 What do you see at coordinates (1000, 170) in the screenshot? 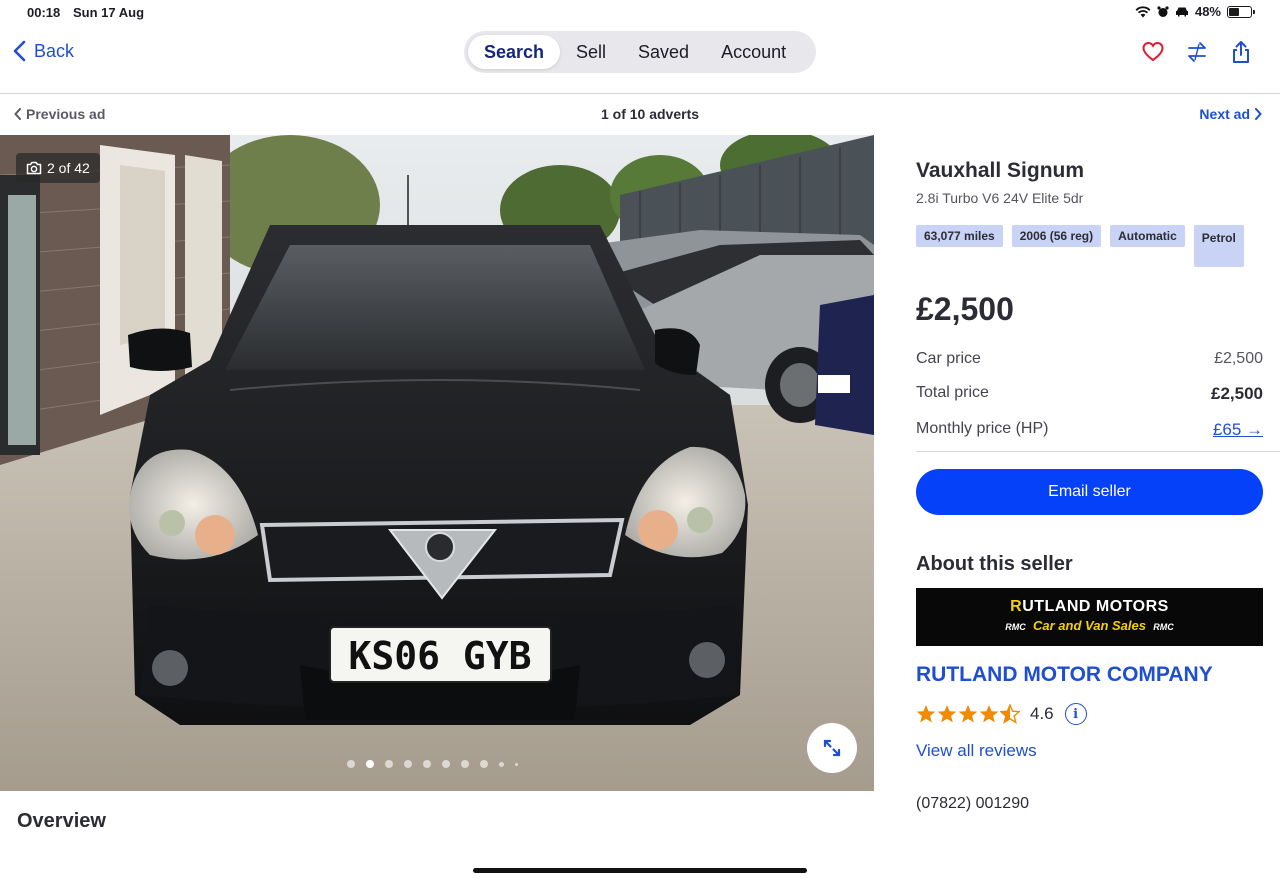
I see `listing-title: Vauxhall Signum` at bounding box center [1000, 170].